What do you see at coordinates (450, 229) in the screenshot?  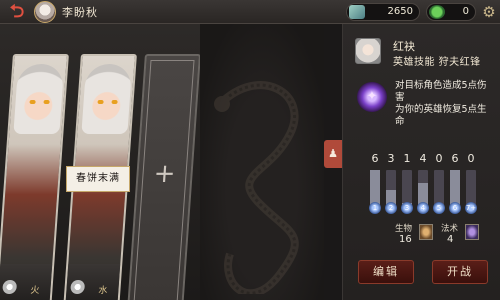 I see `spell-label: 法术` at bounding box center [450, 229].